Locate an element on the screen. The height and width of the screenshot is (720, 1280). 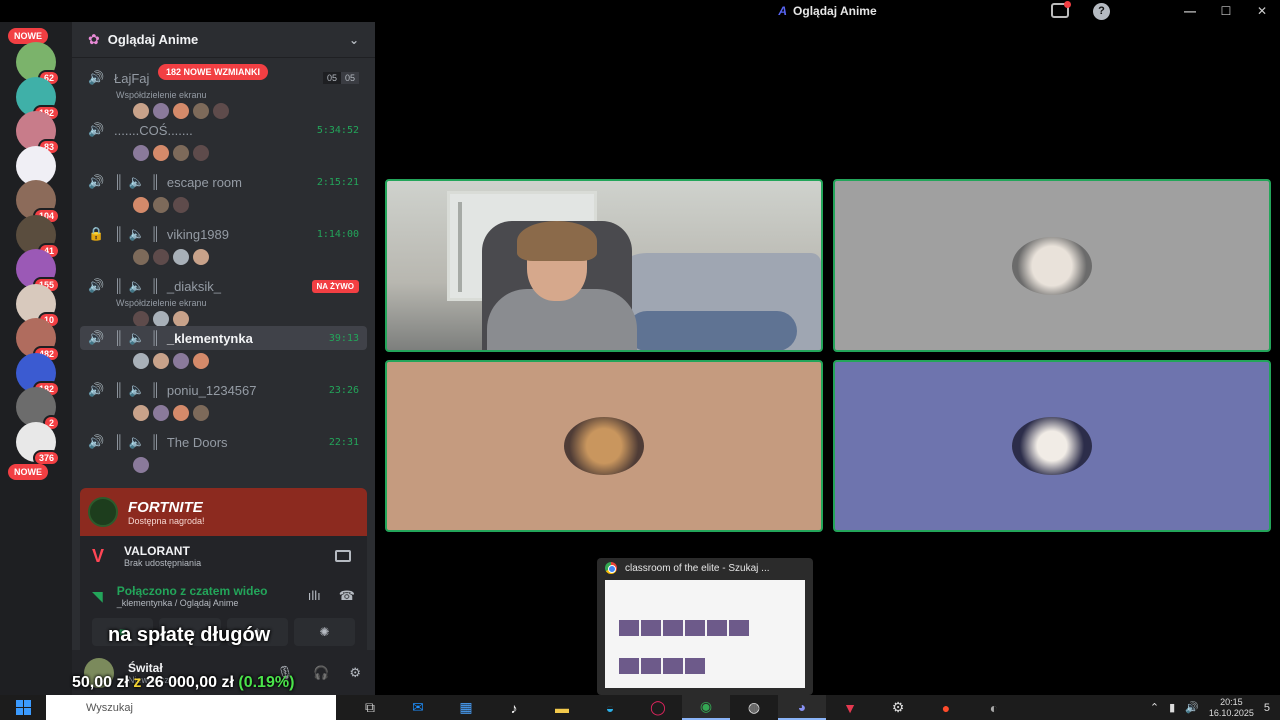
valorant-panel: V VALORANT Brak udostępniania is located at coordinates (223, 556).